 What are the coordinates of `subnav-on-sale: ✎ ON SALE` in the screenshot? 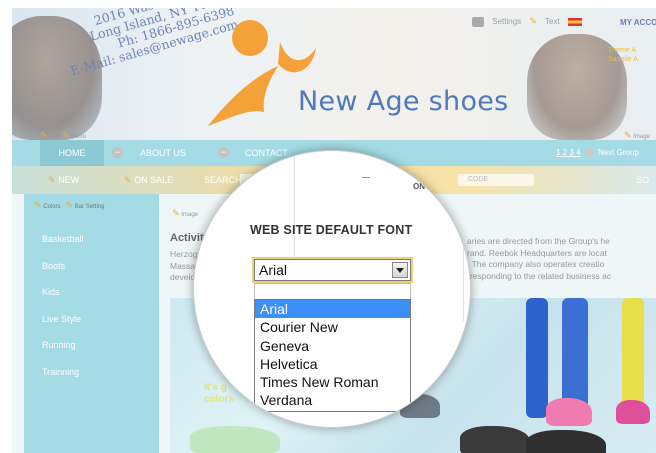 It's located at (148, 180).